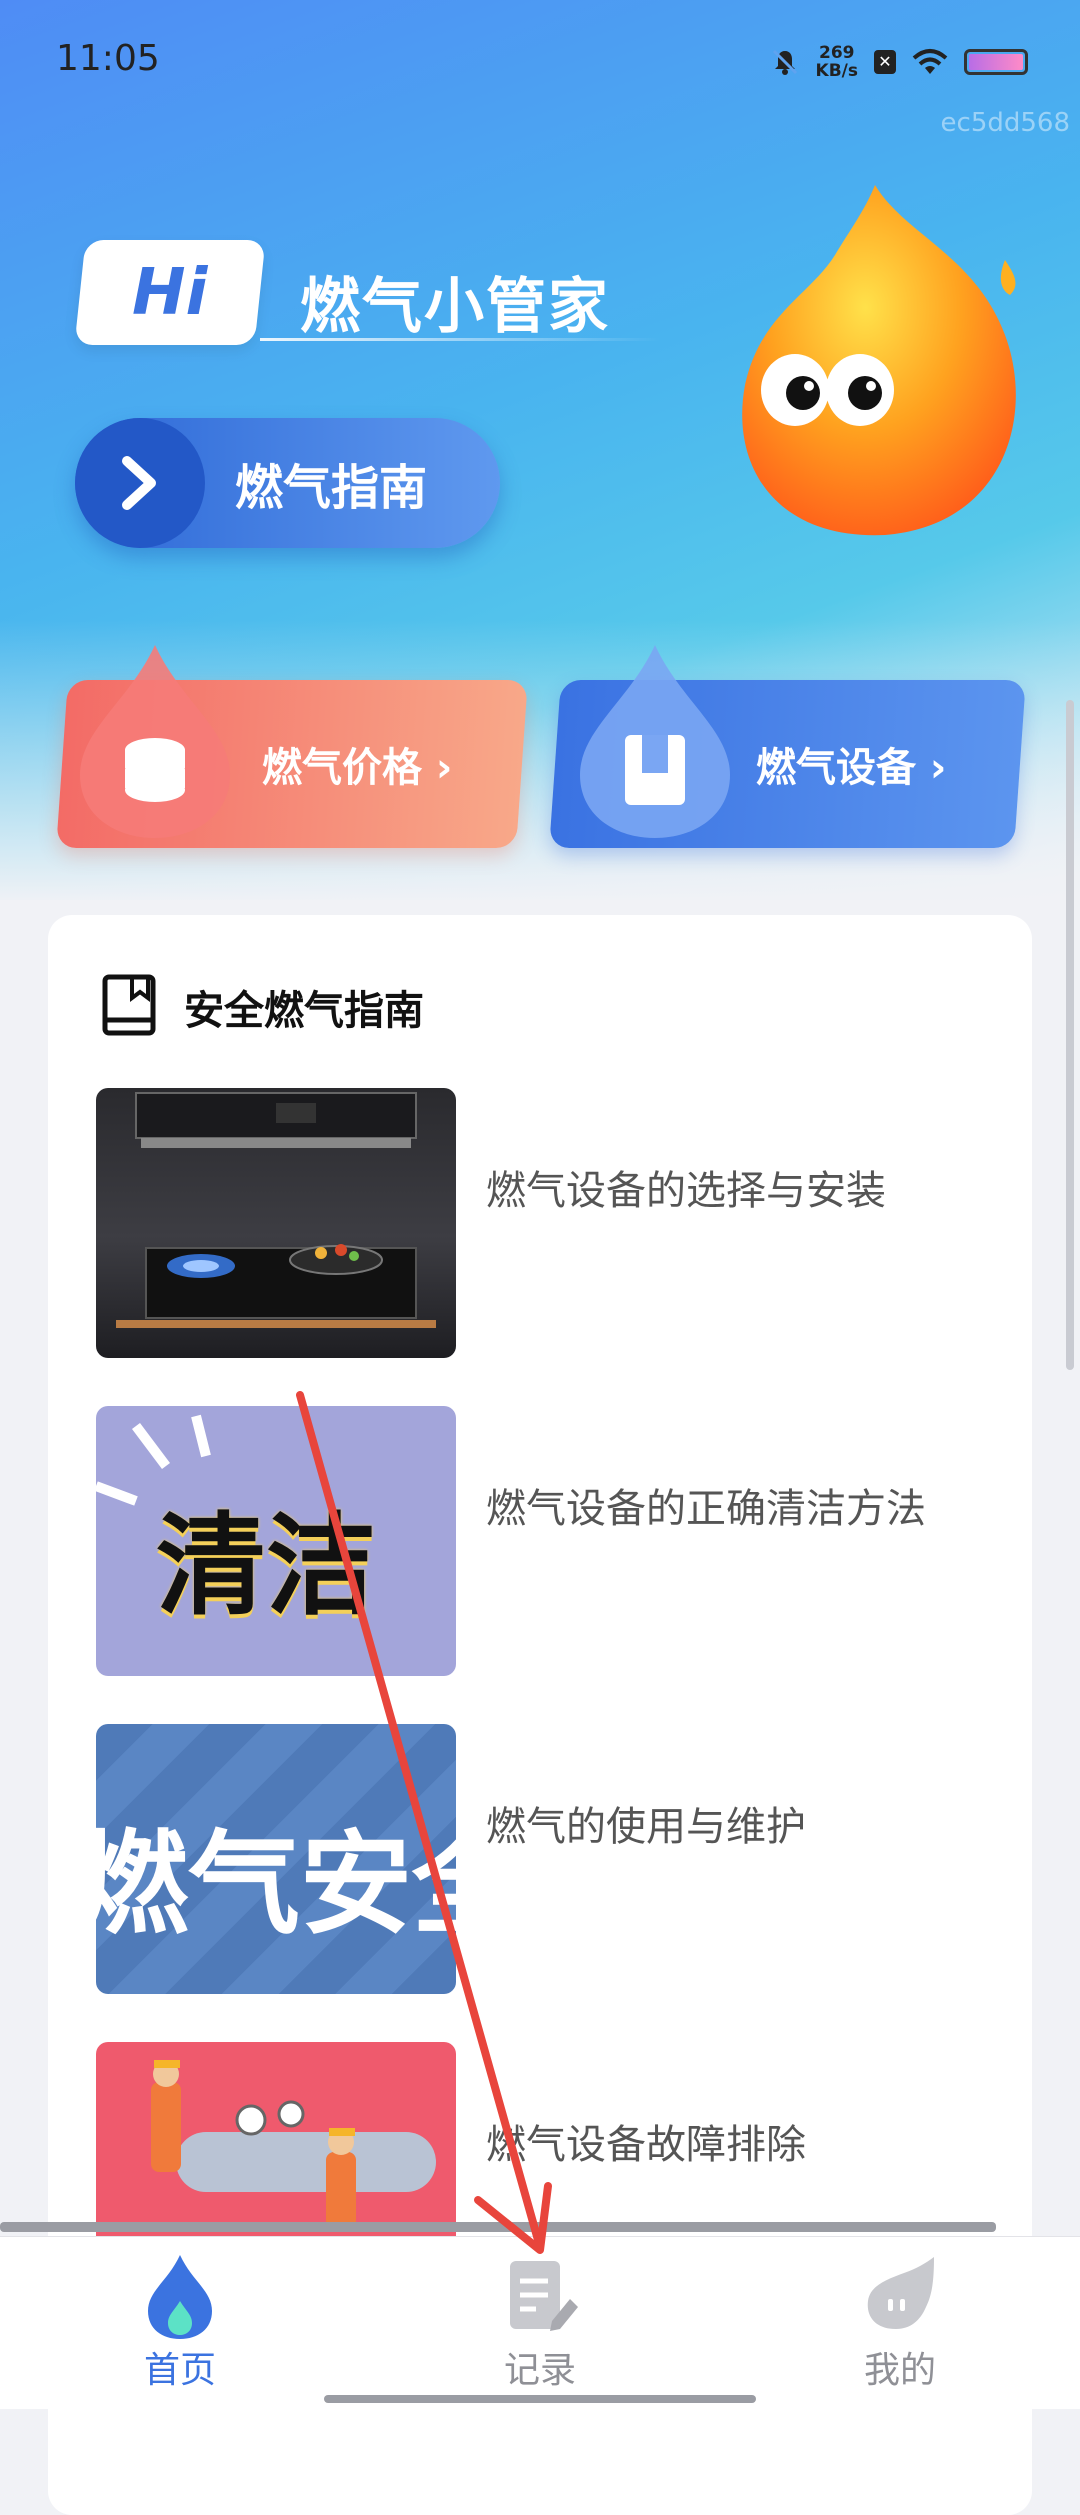  Describe the element at coordinates (851, 768) in the screenshot. I see `gas-device-label: 燃气设备 ›` at that location.